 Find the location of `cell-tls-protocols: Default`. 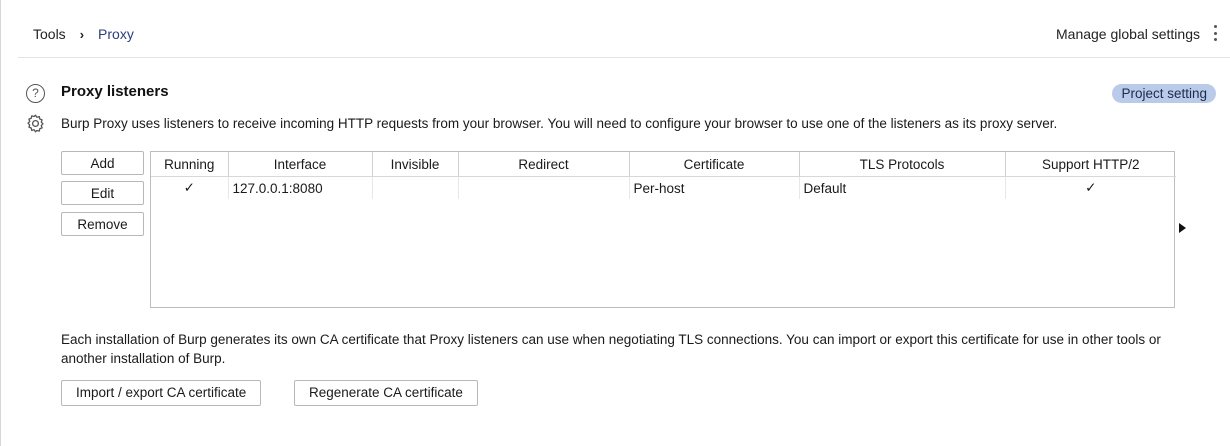

cell-tls-protocols: Default is located at coordinates (902, 187).